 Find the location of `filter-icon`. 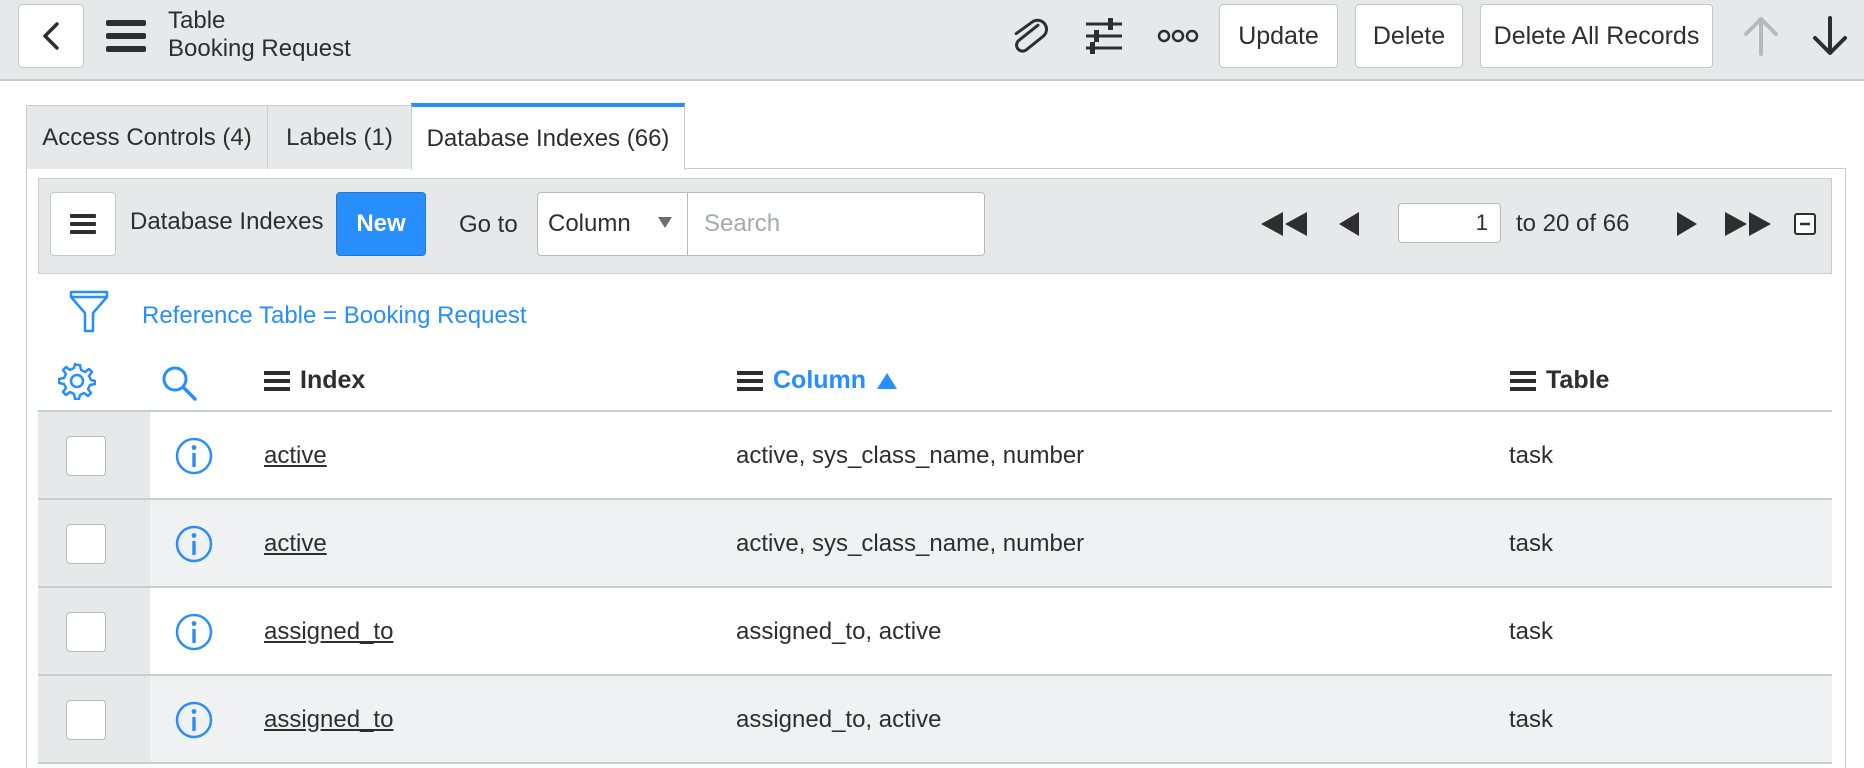

filter-icon is located at coordinates (89, 311).